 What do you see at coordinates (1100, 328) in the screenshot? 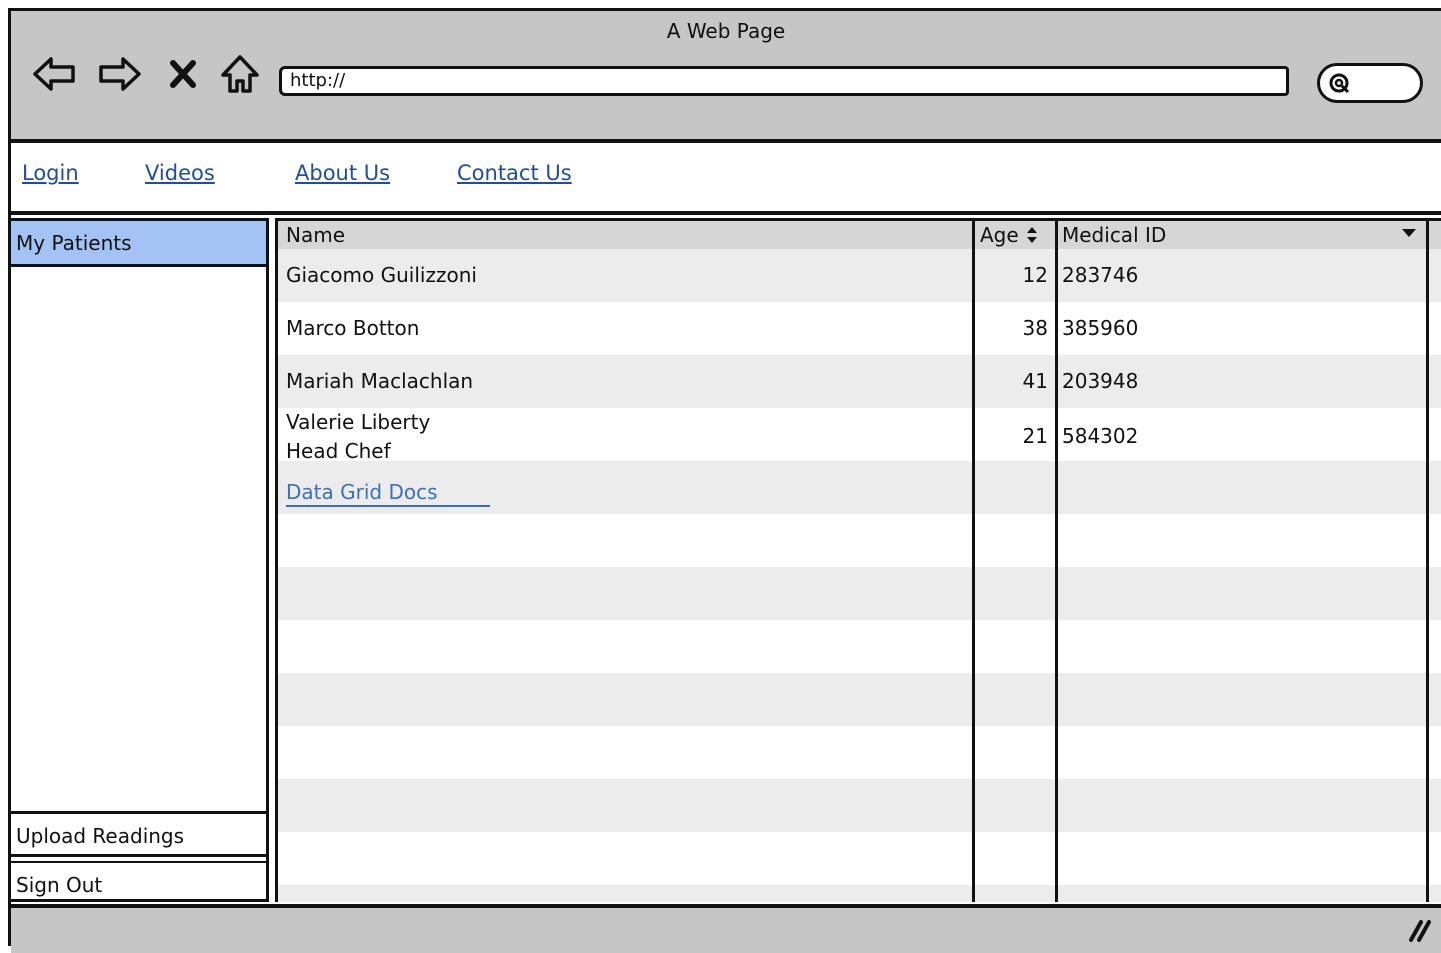
I see `cell-medical-id: 385960` at bounding box center [1100, 328].